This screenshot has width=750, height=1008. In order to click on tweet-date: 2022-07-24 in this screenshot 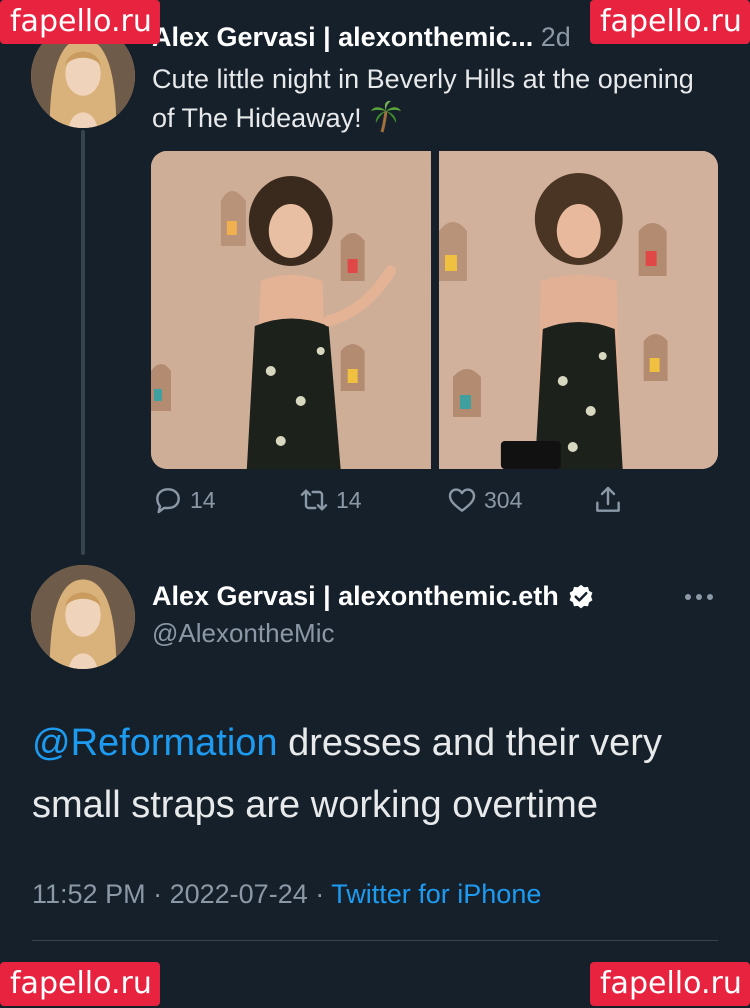, I will do `click(239, 894)`.